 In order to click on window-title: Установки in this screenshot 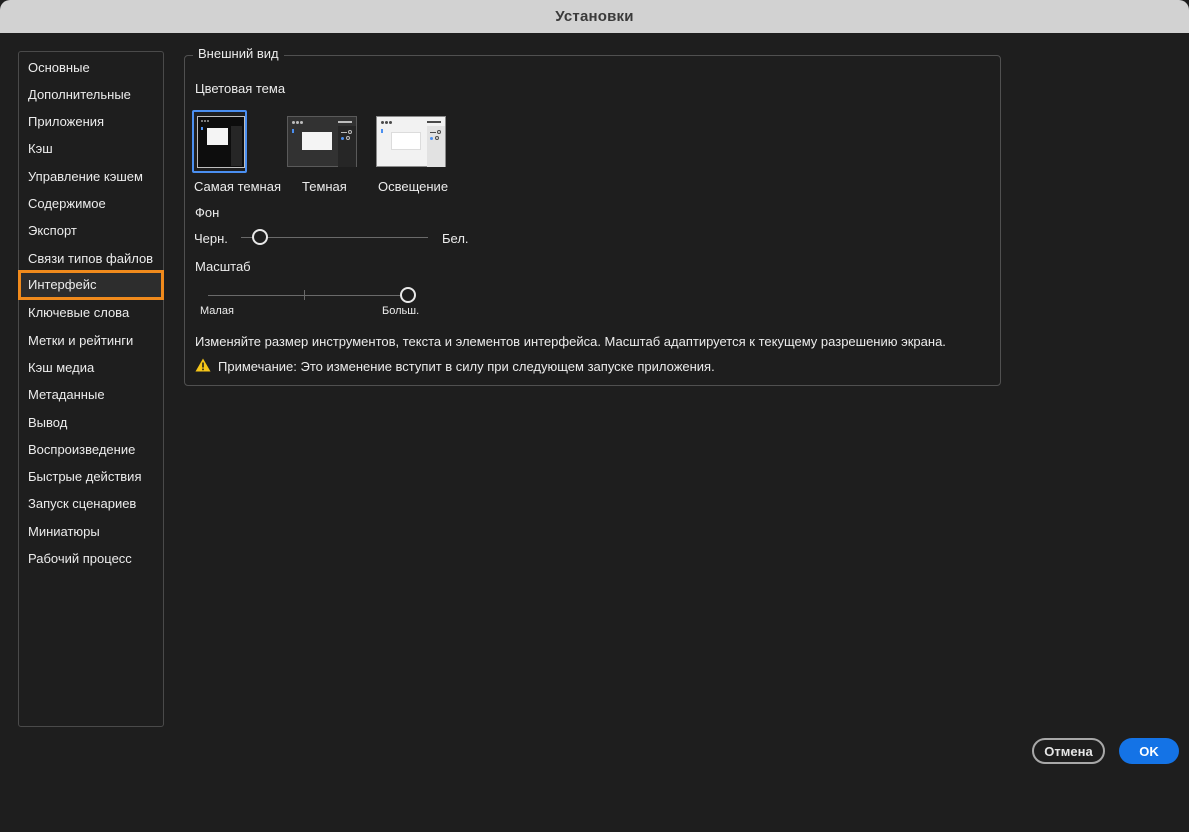, I will do `click(594, 16)`.